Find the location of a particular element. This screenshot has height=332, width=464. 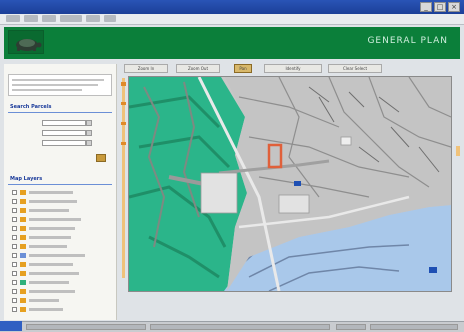

tab-zoom-in: Zoom In is located at coordinates (146, 68).